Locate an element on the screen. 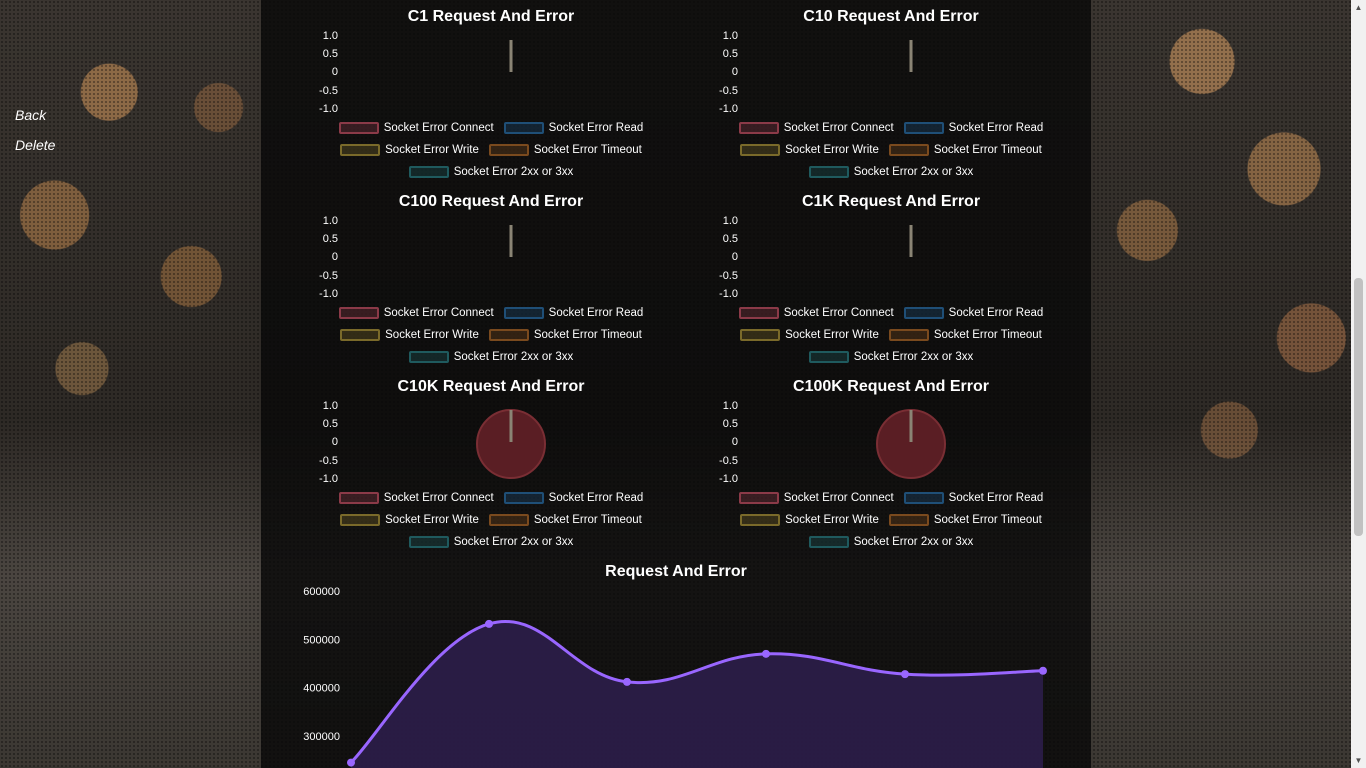 The height and width of the screenshot is (768, 1366). page-scrollbar: ▲ ▼ is located at coordinates (1358, 384).